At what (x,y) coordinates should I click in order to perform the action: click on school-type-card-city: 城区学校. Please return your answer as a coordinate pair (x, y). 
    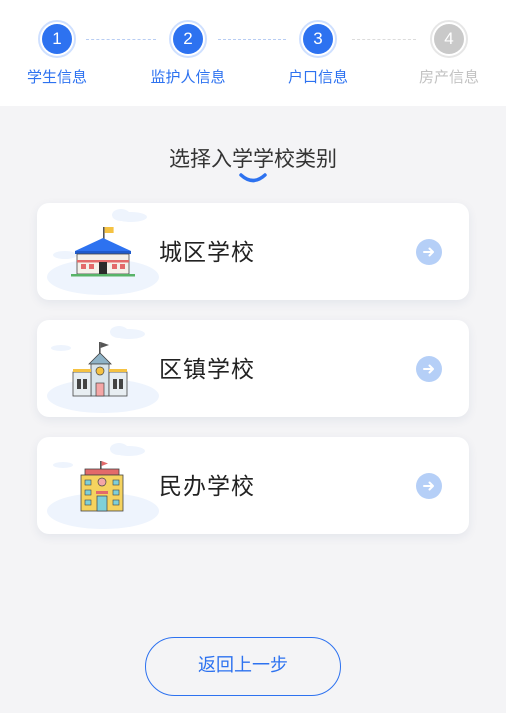
    Looking at the image, I should click on (253, 251).